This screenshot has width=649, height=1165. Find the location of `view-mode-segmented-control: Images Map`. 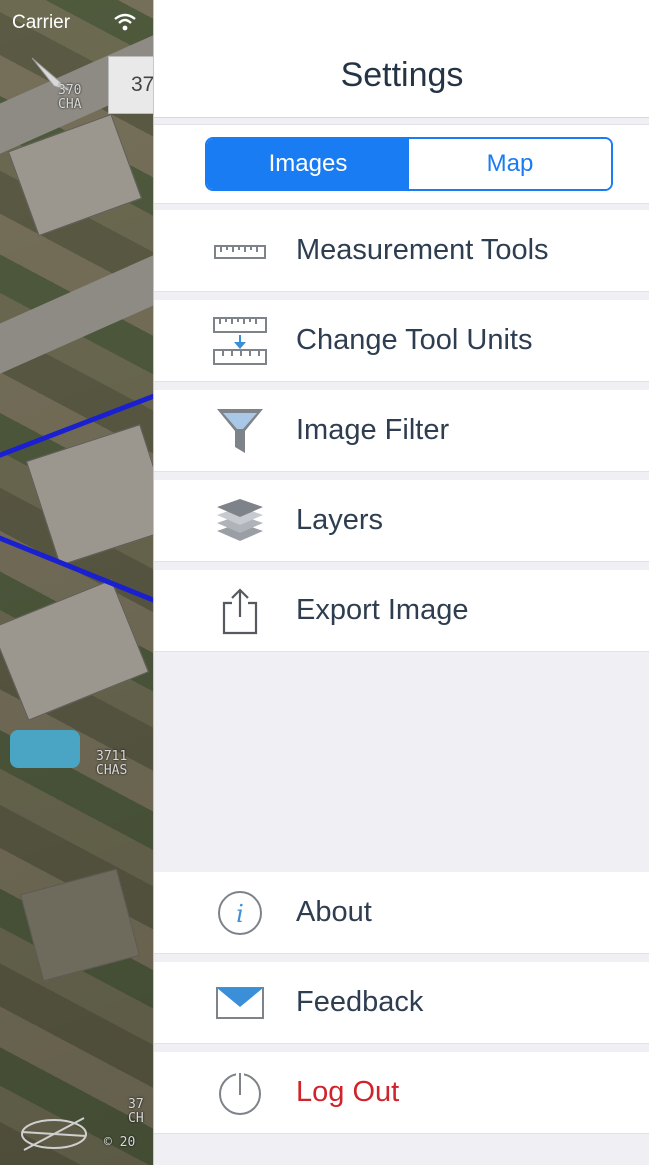

view-mode-segmented-control: Images Map is located at coordinates (409, 164).